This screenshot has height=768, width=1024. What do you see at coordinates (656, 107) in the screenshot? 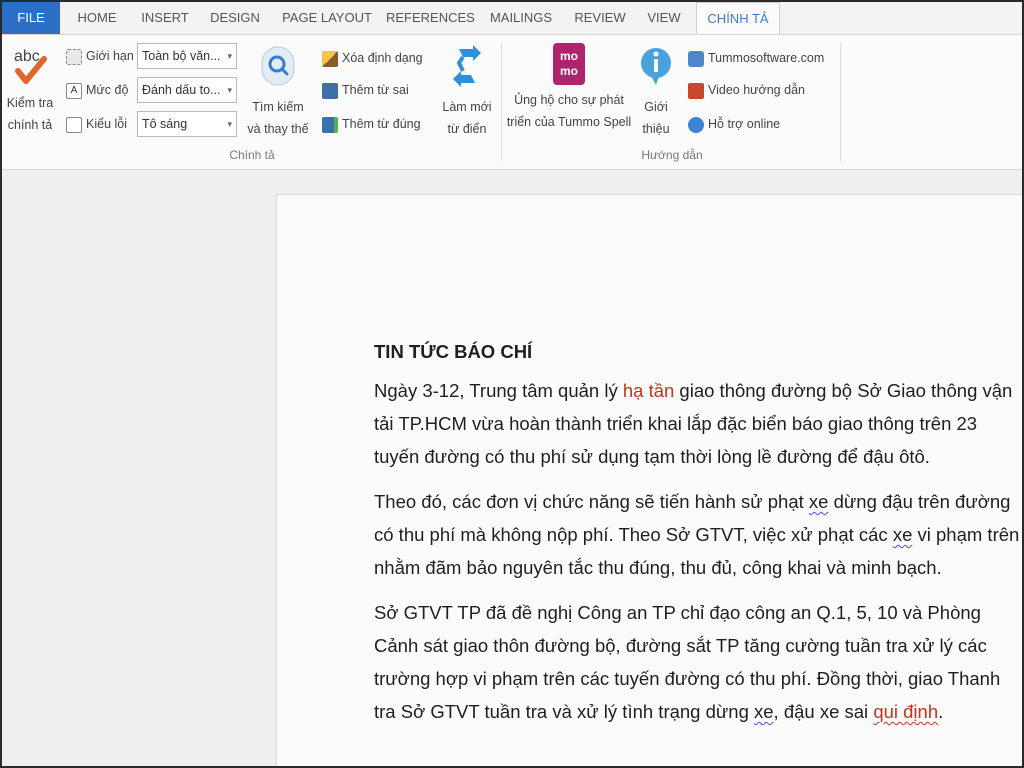
I see `about-label-1: Giới` at bounding box center [656, 107].